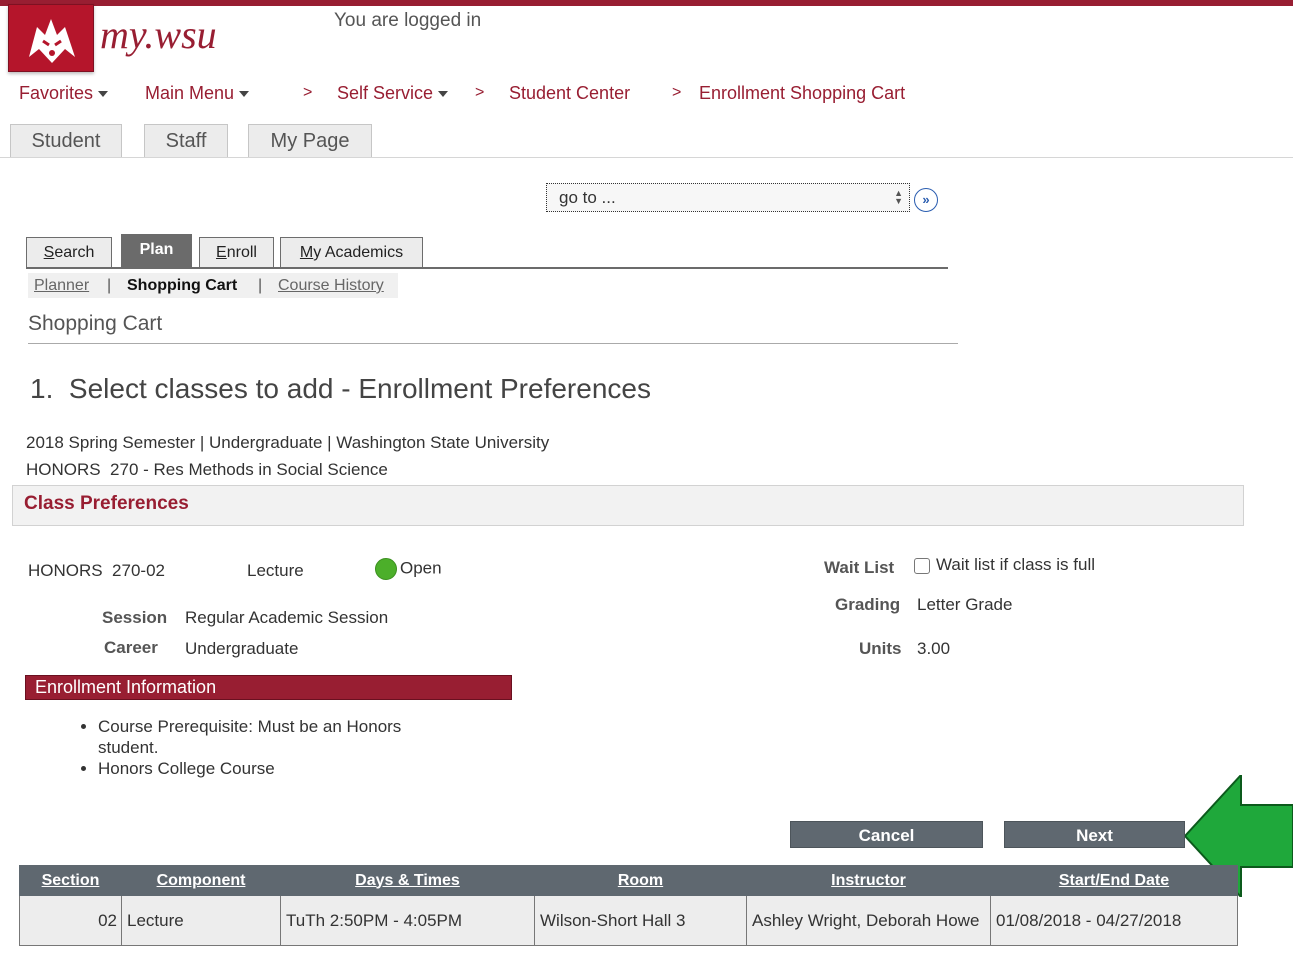  What do you see at coordinates (96, 570) in the screenshot?
I see `class-id: HONORS 270-02` at bounding box center [96, 570].